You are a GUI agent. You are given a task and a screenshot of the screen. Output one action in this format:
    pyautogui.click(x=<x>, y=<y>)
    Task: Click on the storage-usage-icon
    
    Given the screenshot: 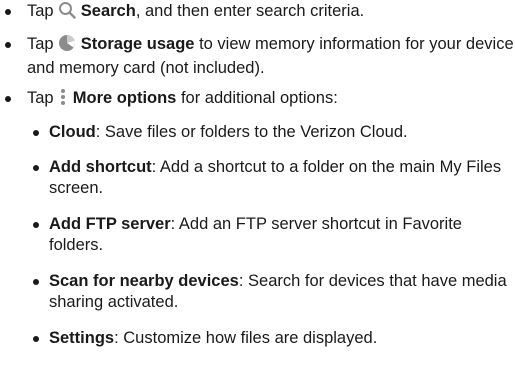 What is the action you would take?
    pyautogui.click(x=67, y=46)
    